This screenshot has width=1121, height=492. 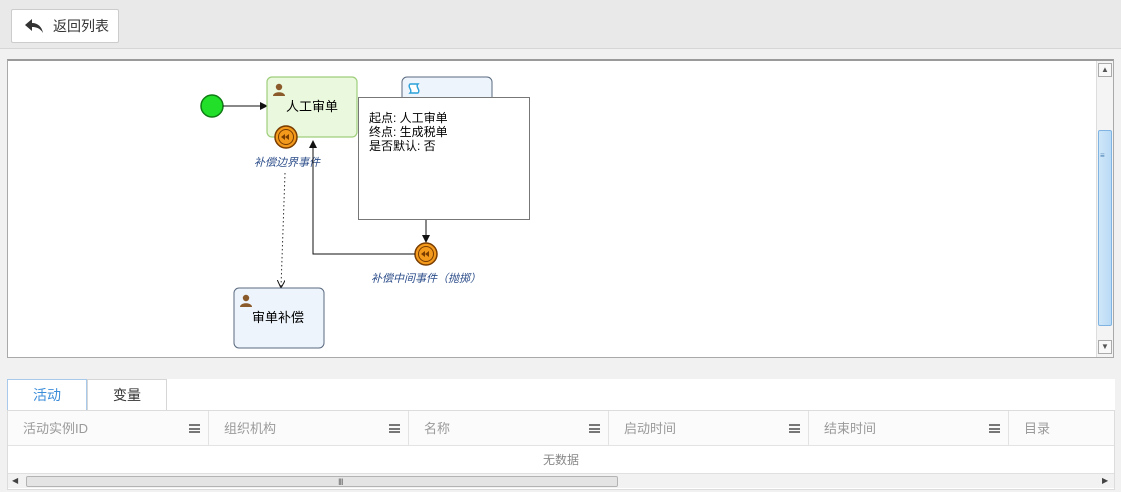 What do you see at coordinates (426, 278) in the screenshot?
I see `intermediate-event-label: 补偿中间事件（抛掷）` at bounding box center [426, 278].